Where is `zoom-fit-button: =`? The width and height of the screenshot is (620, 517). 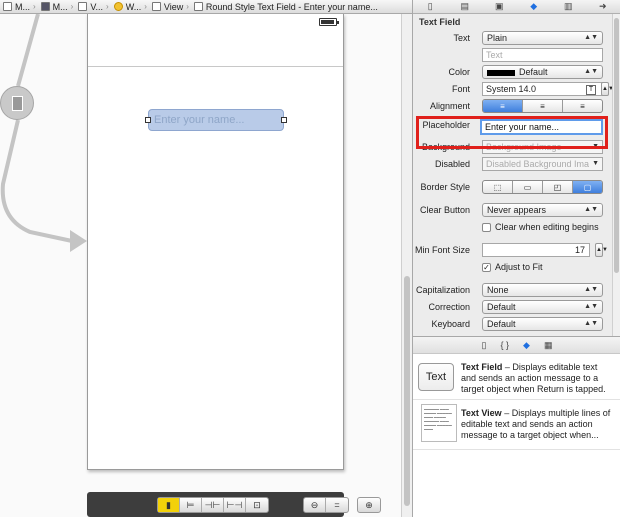
zoom-fit-button: = is located at coordinates (337, 505).